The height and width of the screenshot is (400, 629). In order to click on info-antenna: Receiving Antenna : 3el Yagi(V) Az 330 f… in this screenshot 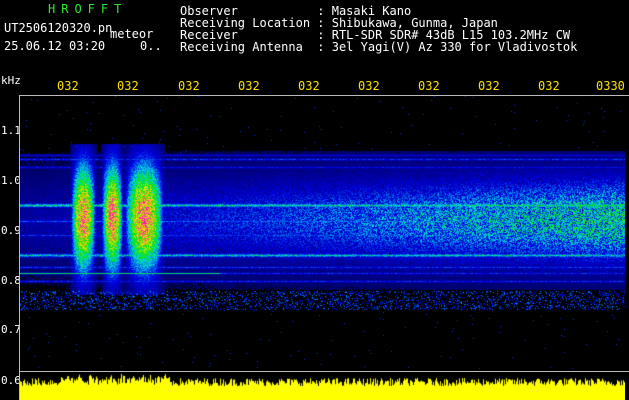, I will do `click(379, 47)`.